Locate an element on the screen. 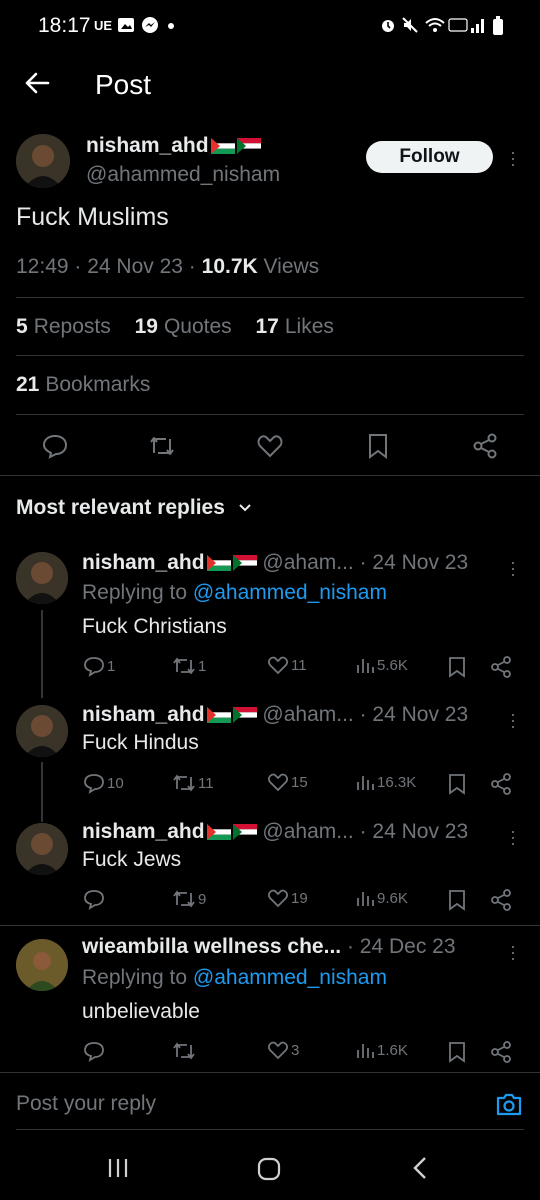 The image size is (540, 1200). reply-repost-action: 1 is located at coordinates (189, 666).